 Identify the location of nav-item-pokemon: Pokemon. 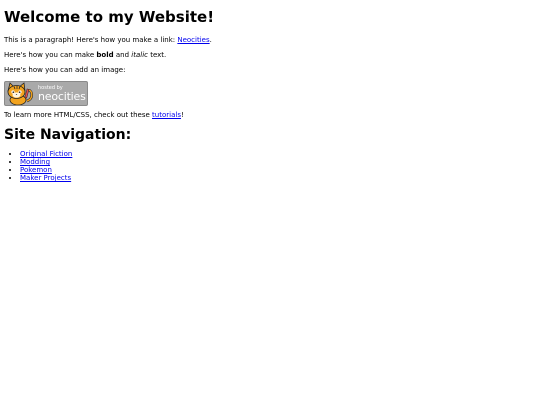
(280, 170).